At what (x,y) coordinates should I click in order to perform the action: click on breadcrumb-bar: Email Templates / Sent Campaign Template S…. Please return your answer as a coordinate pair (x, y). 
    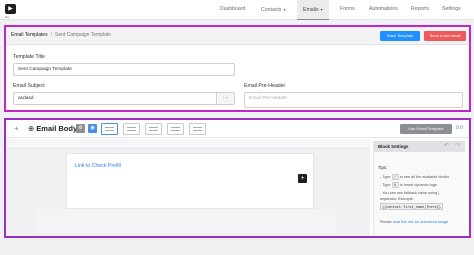
    Looking at the image, I should click on (237, 36).